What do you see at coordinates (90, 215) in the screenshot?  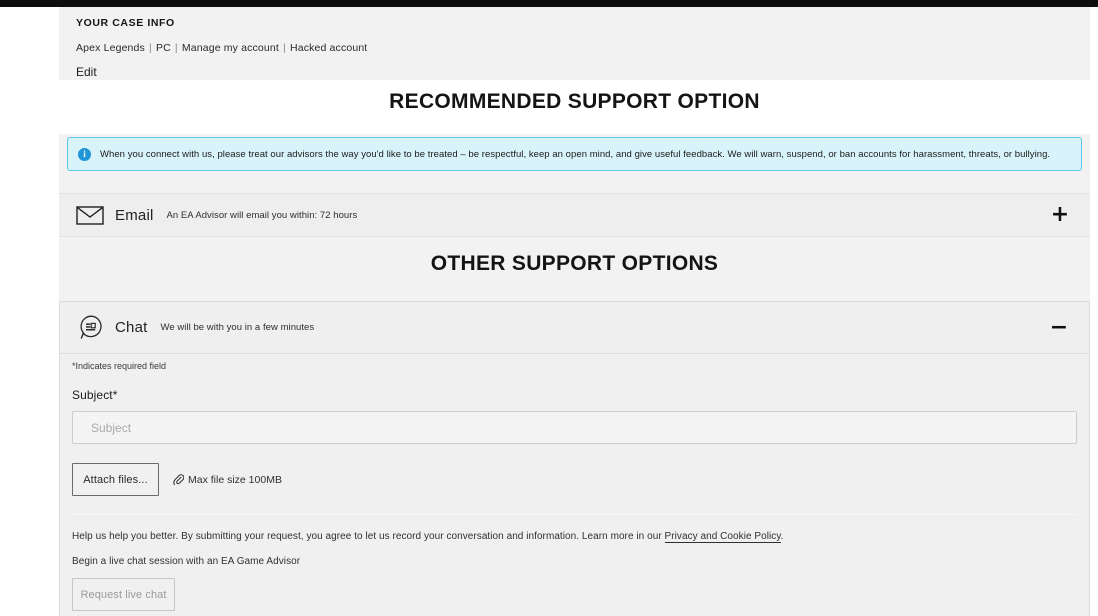 I see `envelope-icon` at bounding box center [90, 215].